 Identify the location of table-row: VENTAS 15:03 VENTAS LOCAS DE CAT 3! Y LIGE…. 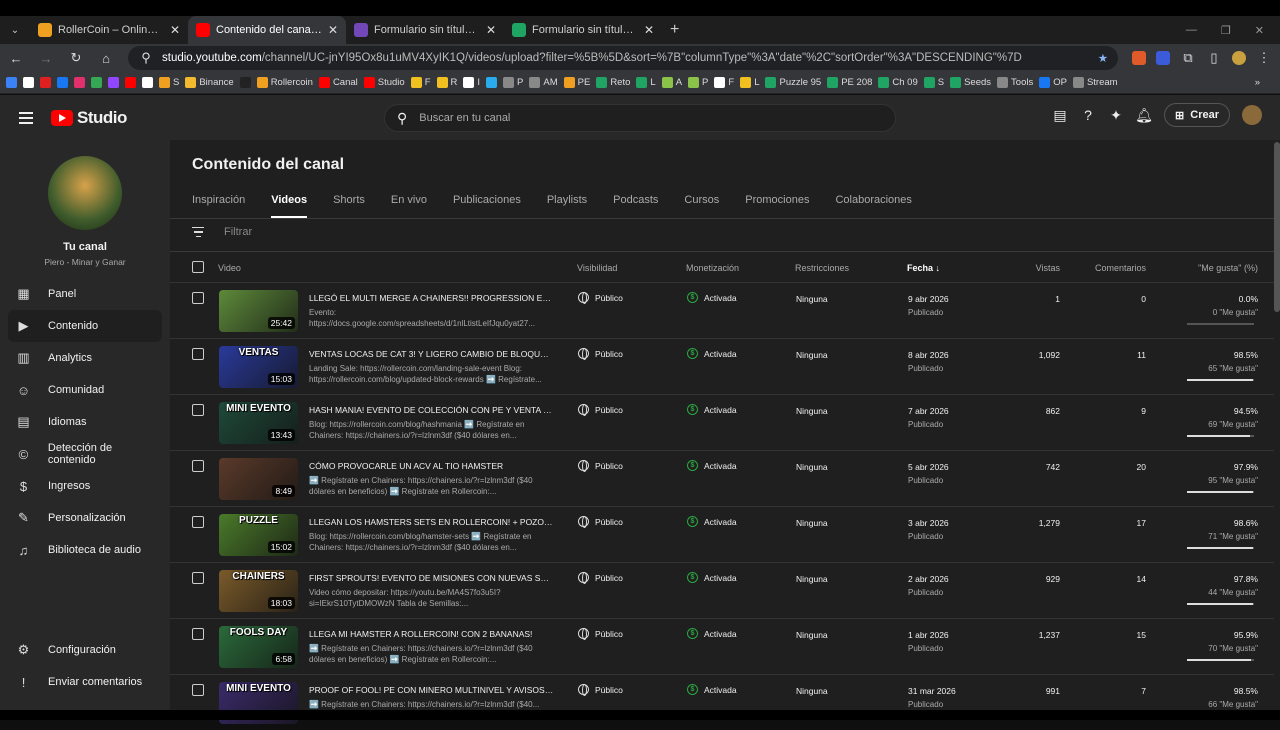
(722, 366).